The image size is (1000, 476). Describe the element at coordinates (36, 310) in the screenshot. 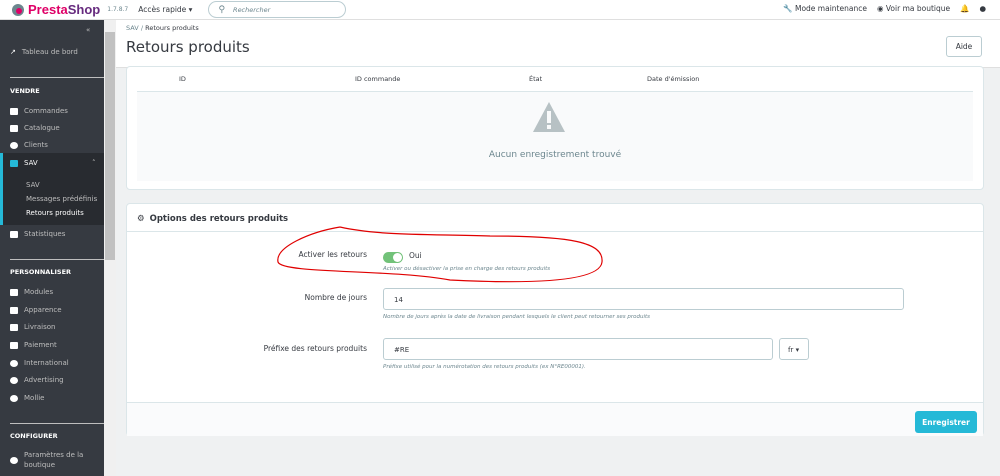

I see `sidebar-item-appearance: Apparence` at that location.